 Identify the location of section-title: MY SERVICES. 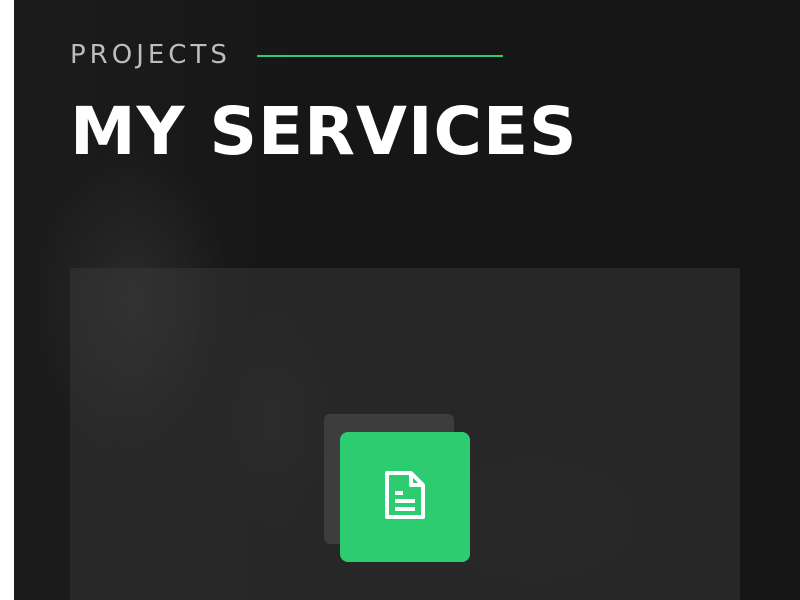
(324, 131).